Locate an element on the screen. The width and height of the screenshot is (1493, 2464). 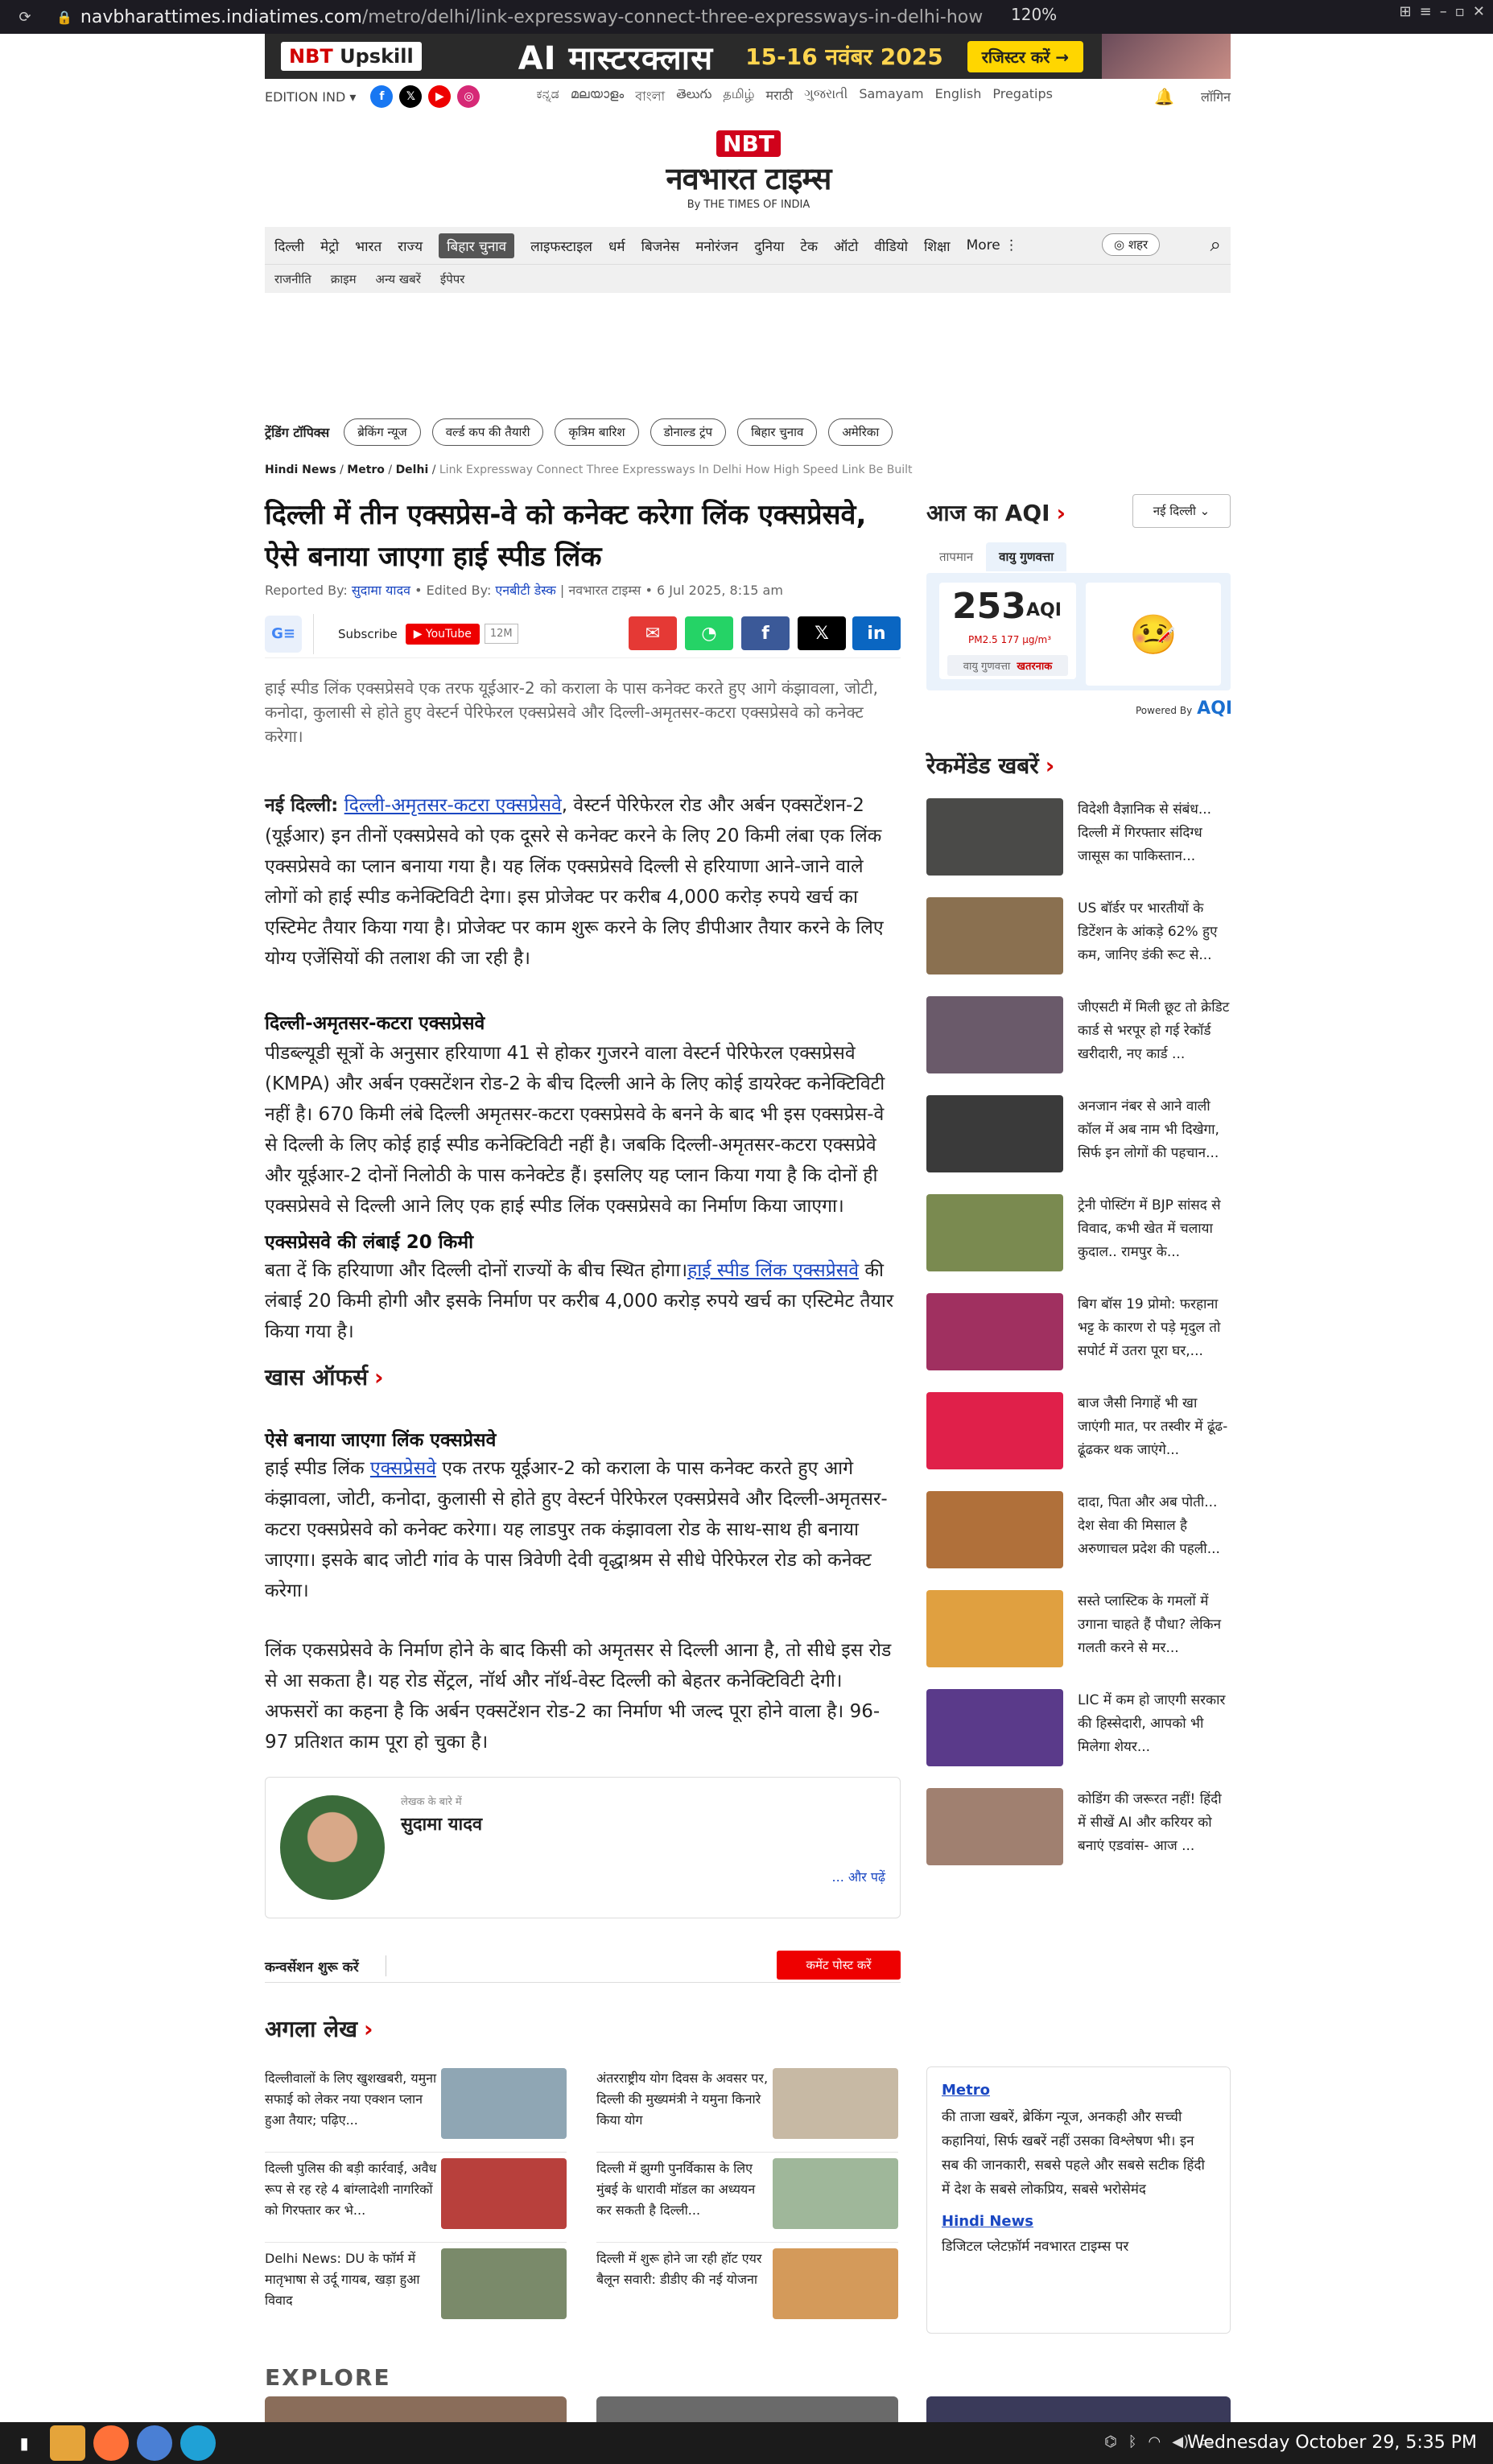
recommended-heading: रेकमेंडेड खबरें › is located at coordinates (990, 765).